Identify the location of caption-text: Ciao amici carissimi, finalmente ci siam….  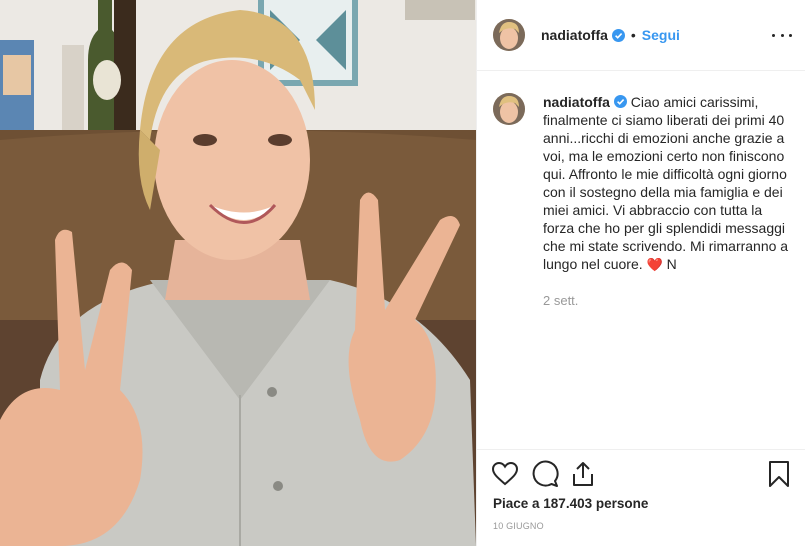
(666, 183).